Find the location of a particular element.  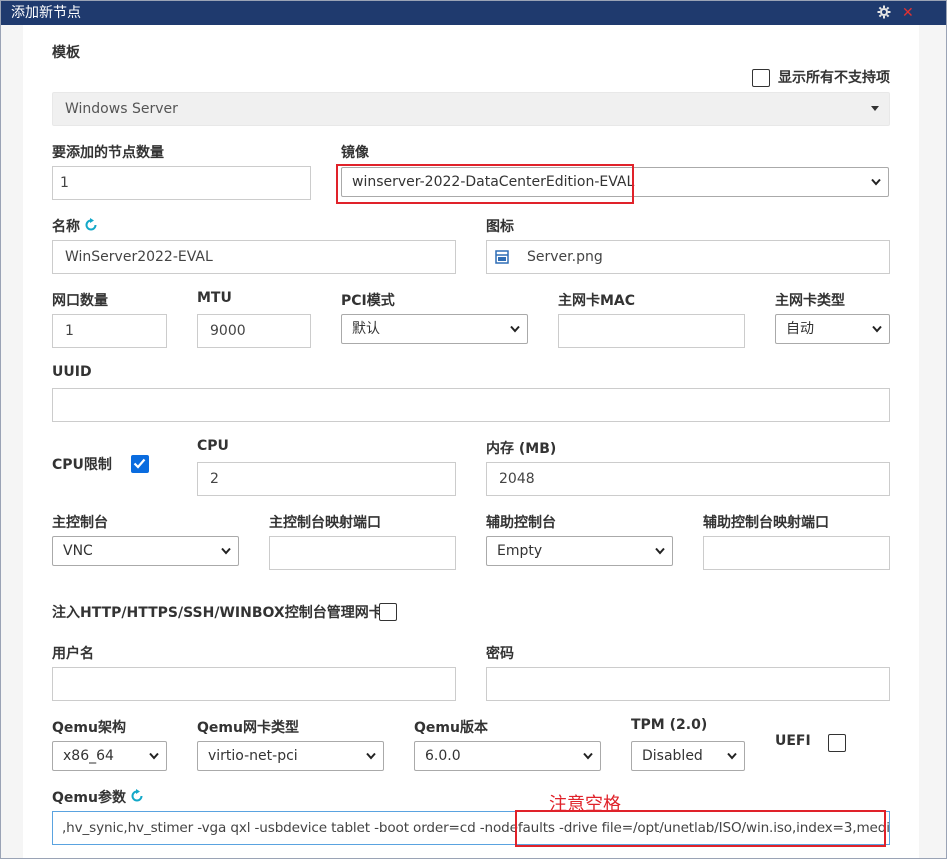

cpu-input: 2 is located at coordinates (326, 479).